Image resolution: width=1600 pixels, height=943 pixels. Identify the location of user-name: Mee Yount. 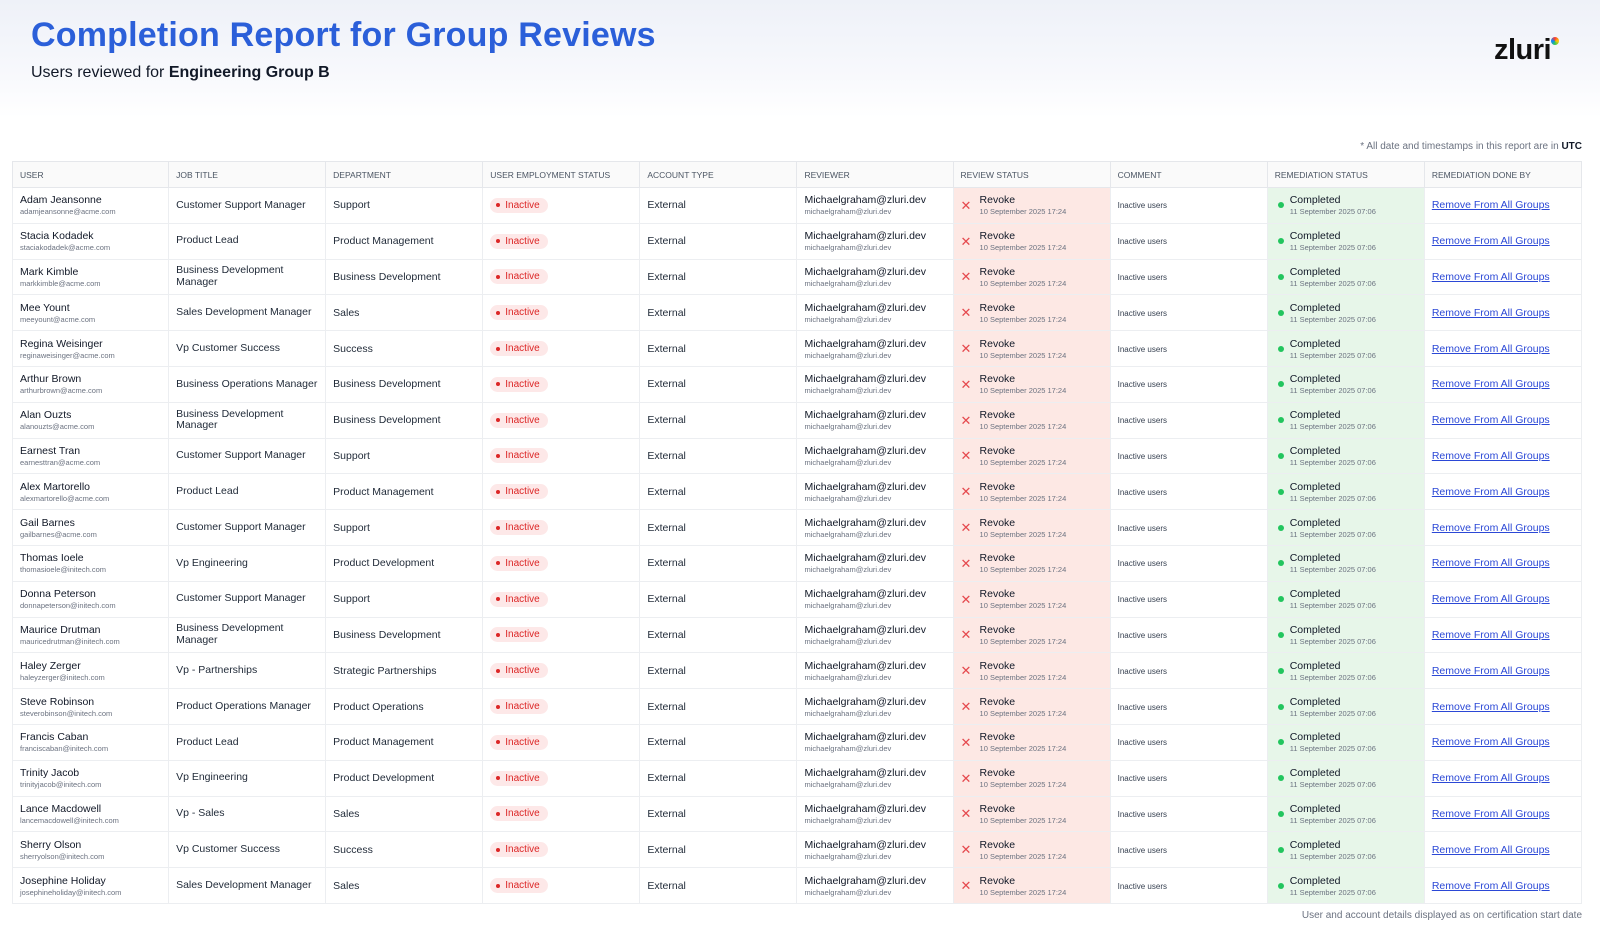
(45, 307).